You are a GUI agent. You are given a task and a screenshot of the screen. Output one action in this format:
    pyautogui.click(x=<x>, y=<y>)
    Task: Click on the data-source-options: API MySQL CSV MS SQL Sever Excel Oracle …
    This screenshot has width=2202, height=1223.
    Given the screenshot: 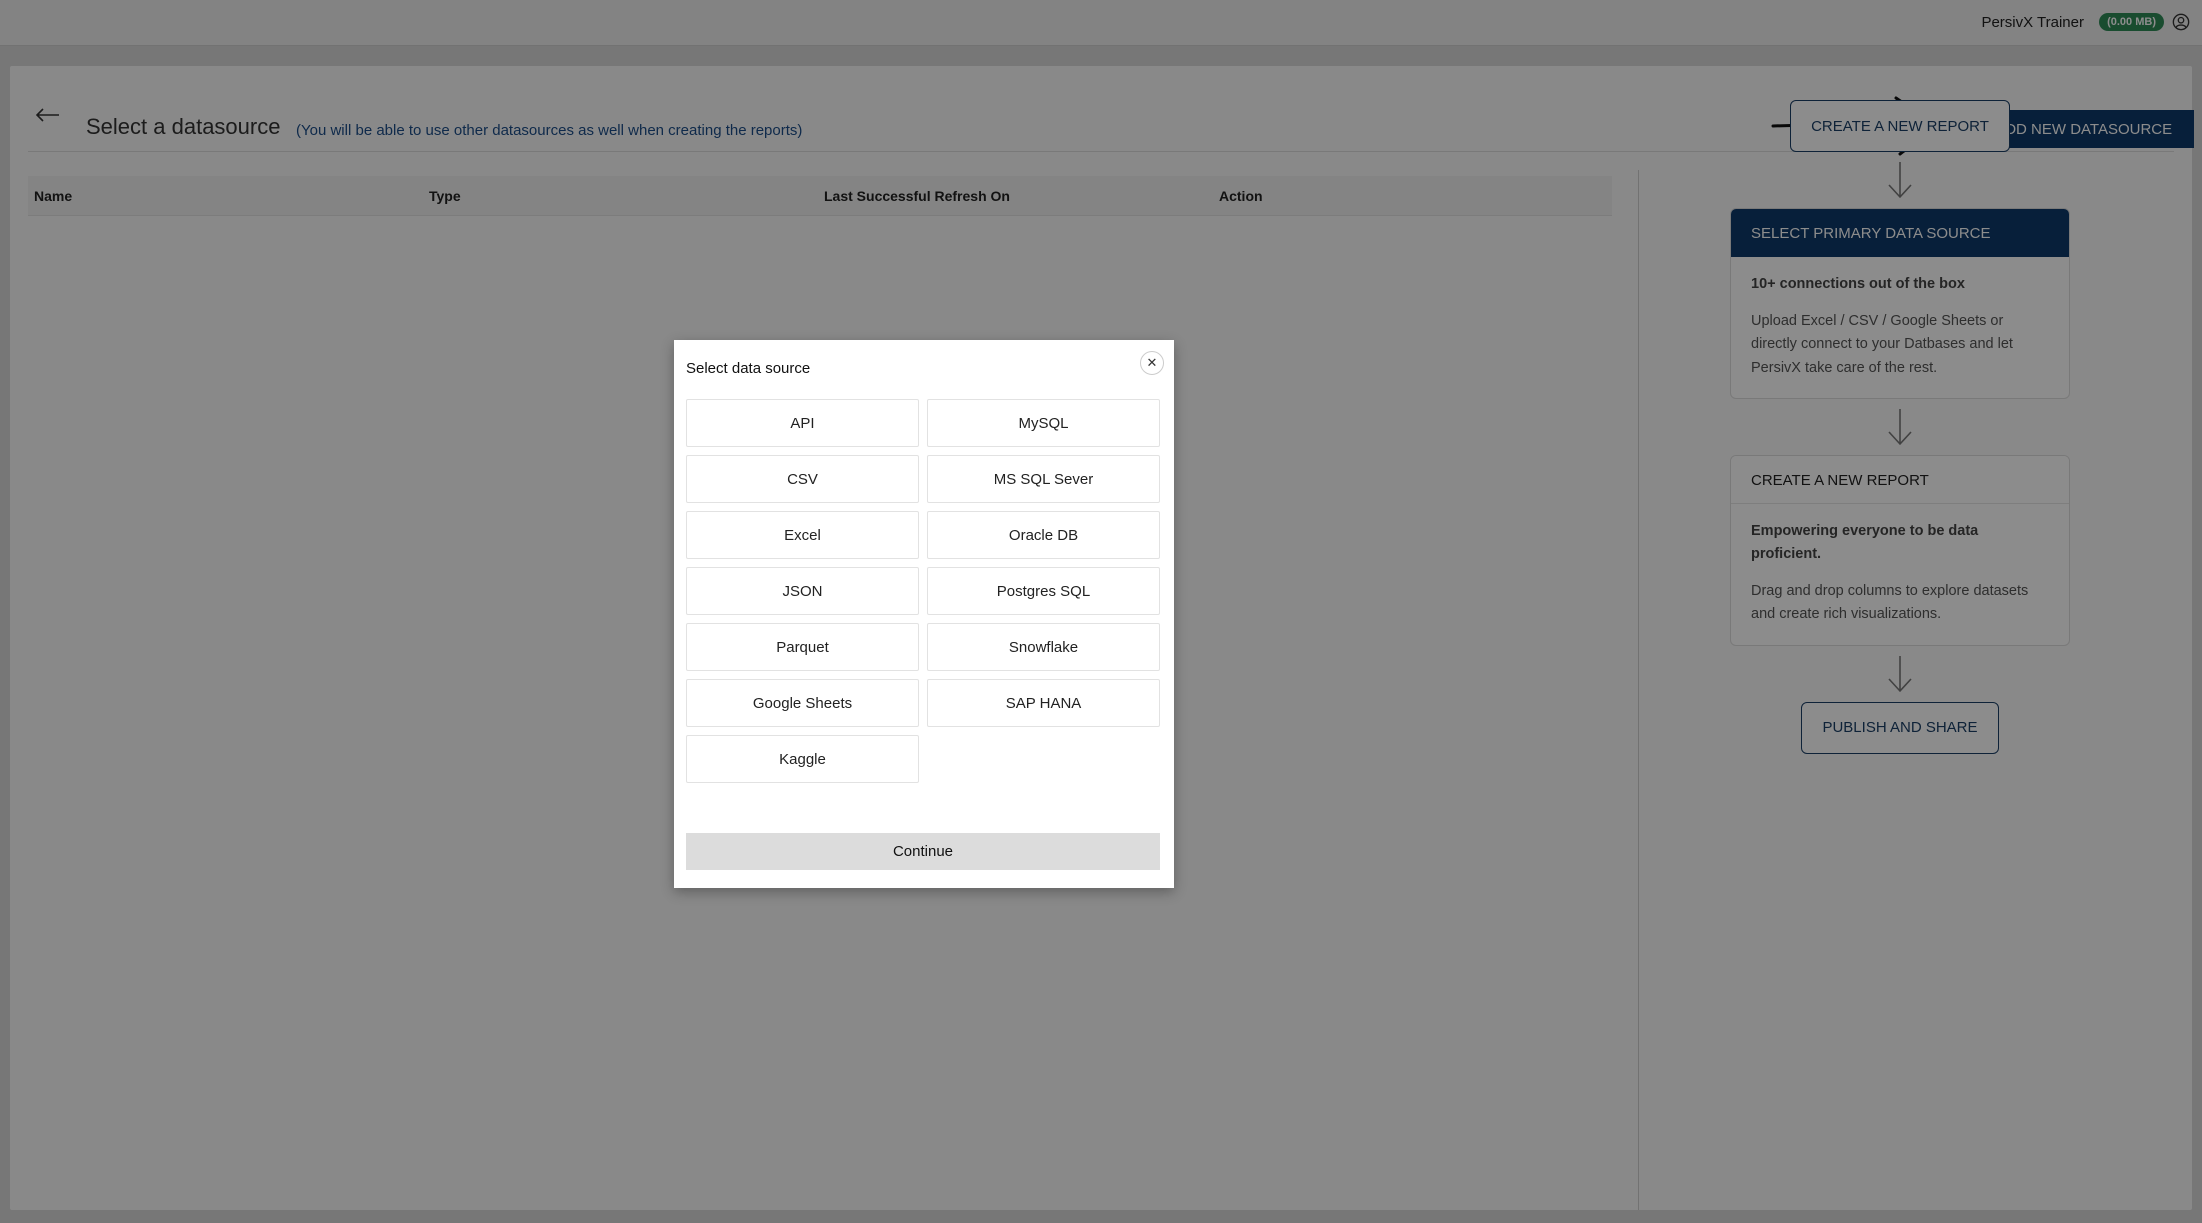 What is the action you would take?
    pyautogui.click(x=923, y=591)
    